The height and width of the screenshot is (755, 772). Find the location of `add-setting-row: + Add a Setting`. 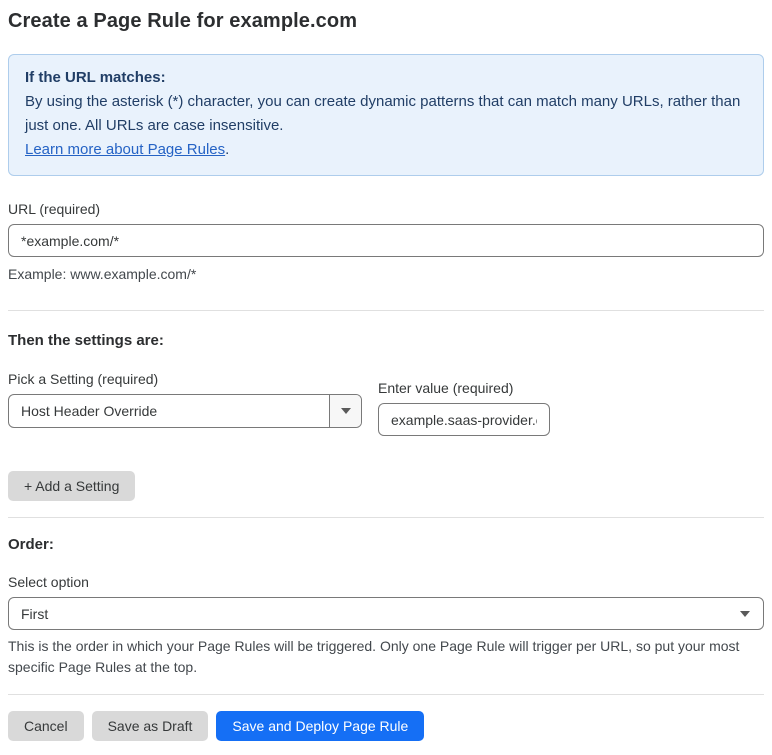

add-setting-row: + Add a Setting is located at coordinates (386, 486).